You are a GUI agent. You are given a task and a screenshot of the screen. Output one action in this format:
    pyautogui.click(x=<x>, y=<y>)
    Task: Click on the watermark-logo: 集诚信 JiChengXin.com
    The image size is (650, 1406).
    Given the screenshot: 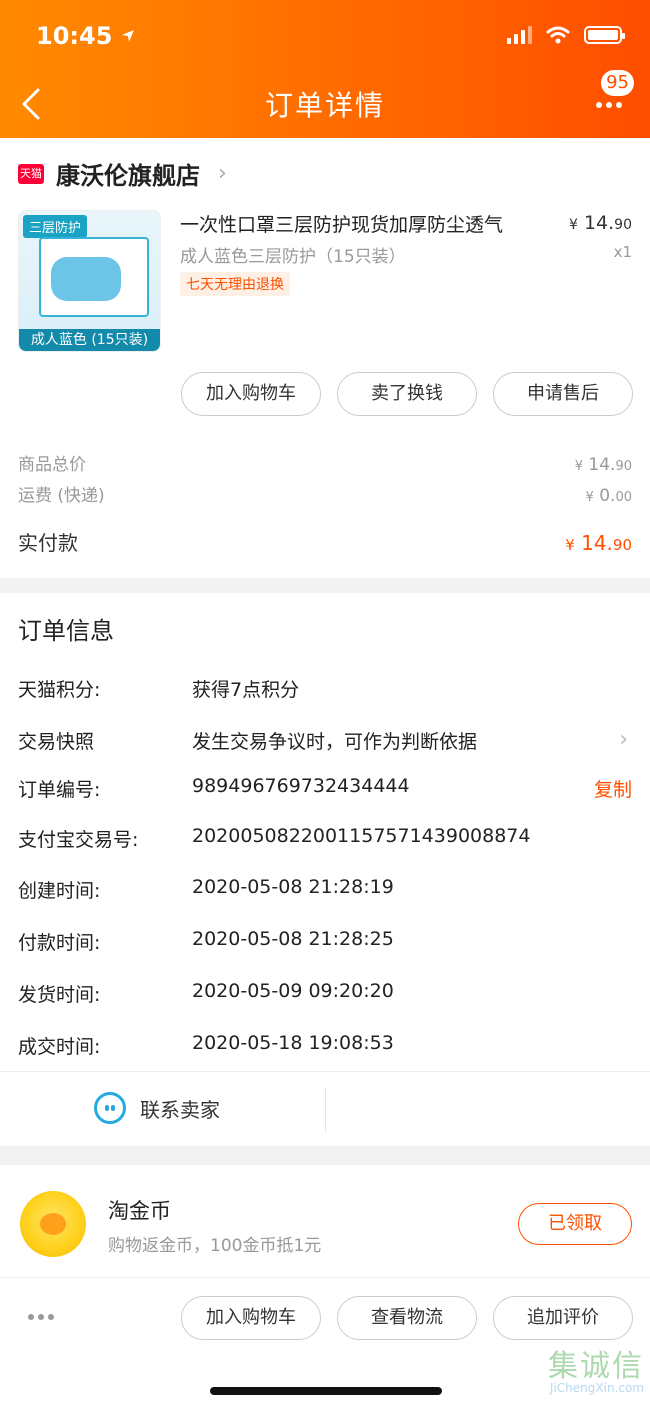 What is the action you would take?
    pyautogui.click(x=596, y=1372)
    